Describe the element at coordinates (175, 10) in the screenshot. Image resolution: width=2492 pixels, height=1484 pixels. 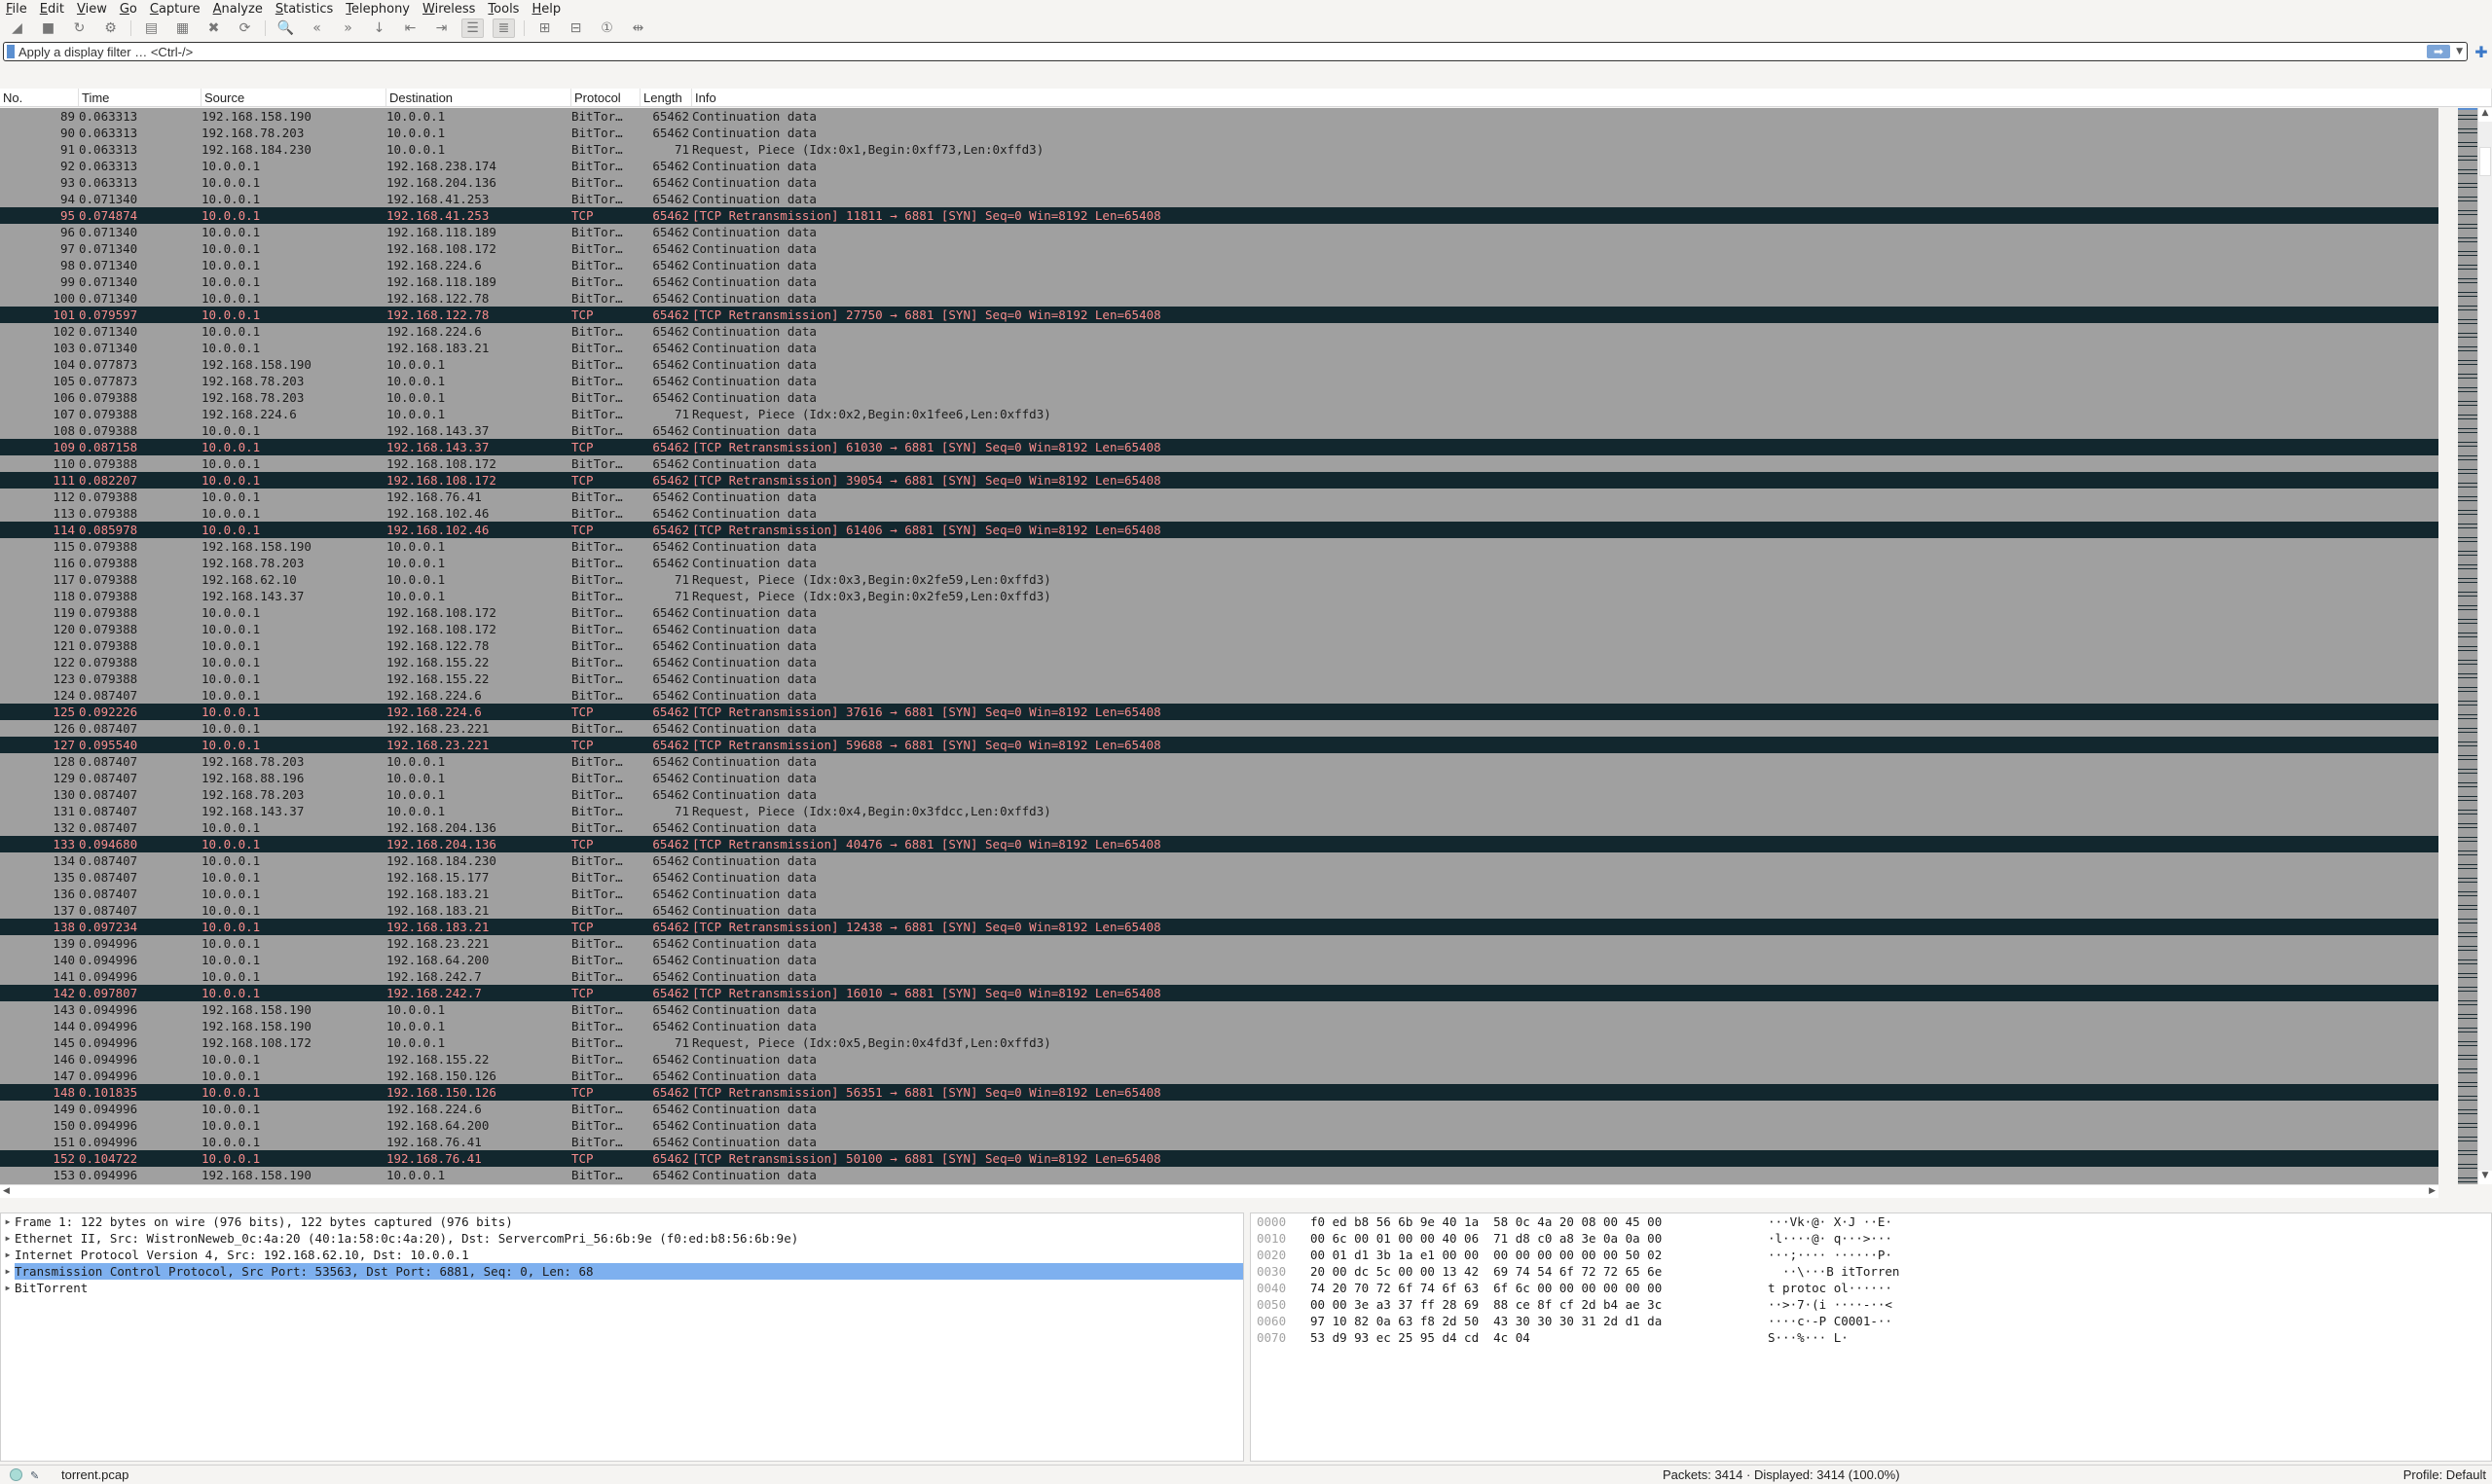
I see `menu-capture: Capture` at that location.